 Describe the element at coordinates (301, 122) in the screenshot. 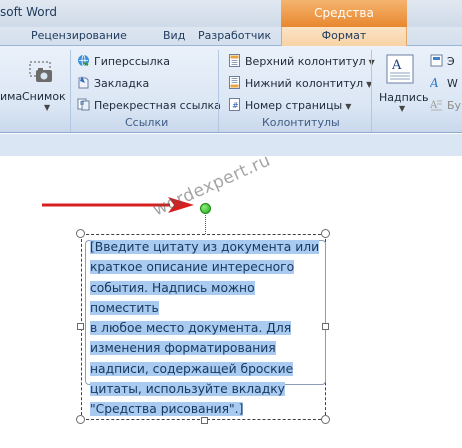

I see `header-footer-group-label: Колонтитулы` at that location.